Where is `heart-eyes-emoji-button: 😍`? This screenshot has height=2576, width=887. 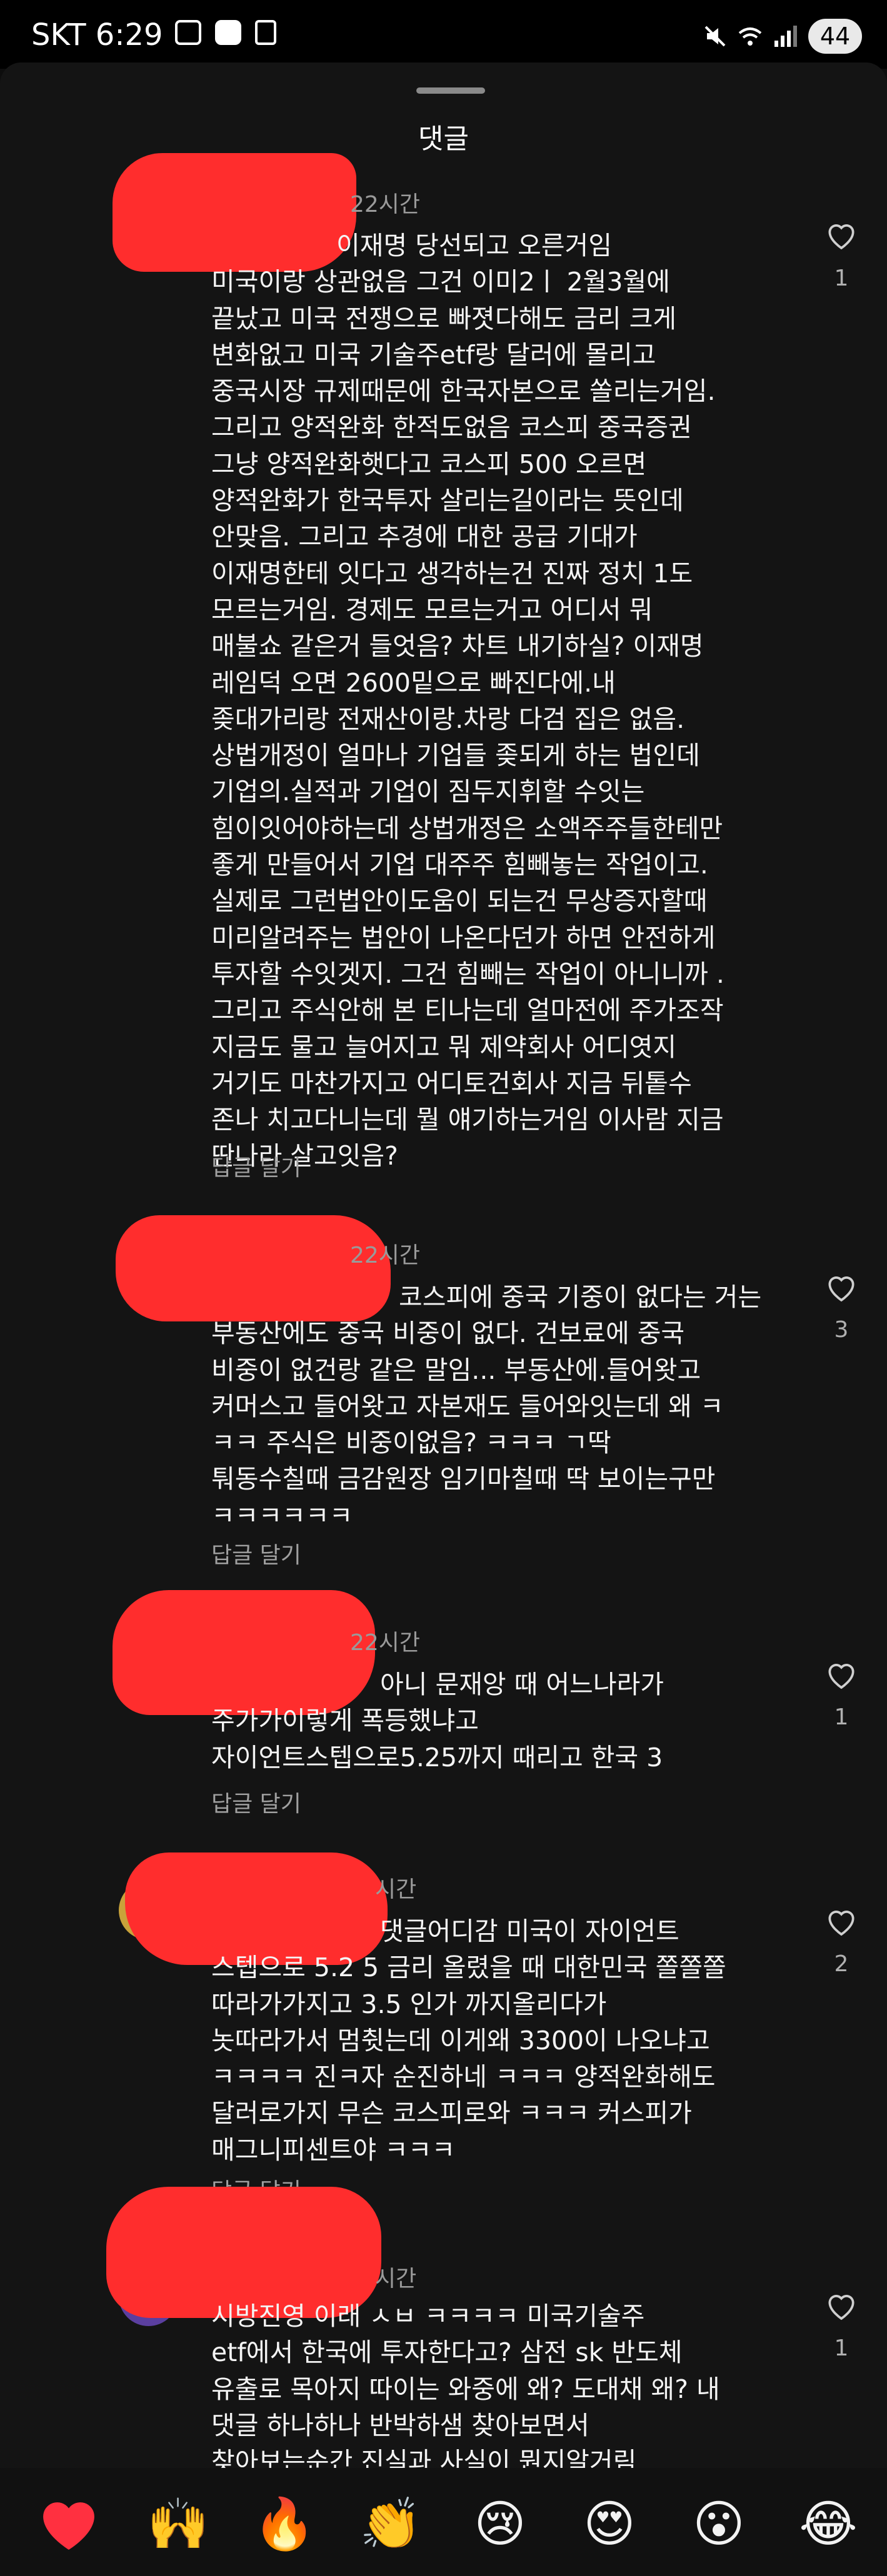
heart-eyes-emoji-button: 😍 is located at coordinates (609, 2524).